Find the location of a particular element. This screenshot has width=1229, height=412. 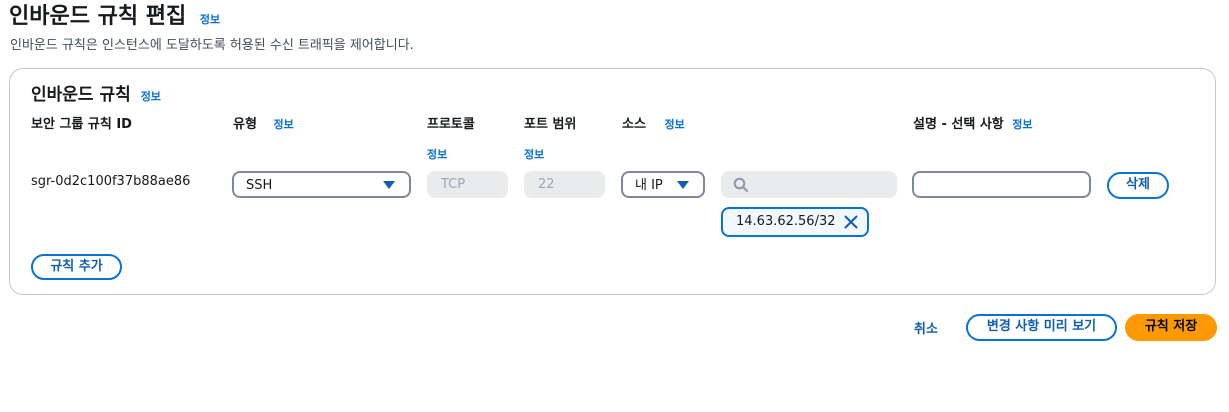

source-select: 내 IP is located at coordinates (663, 184).